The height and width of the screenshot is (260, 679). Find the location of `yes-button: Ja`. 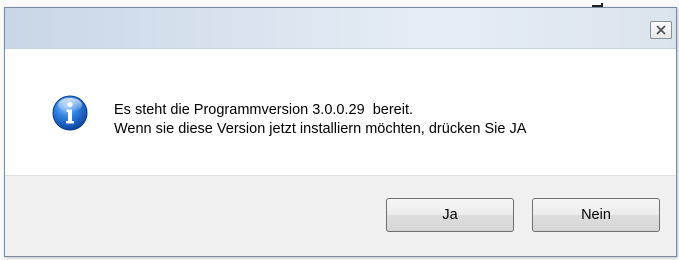

yes-button: Ja is located at coordinates (450, 215).